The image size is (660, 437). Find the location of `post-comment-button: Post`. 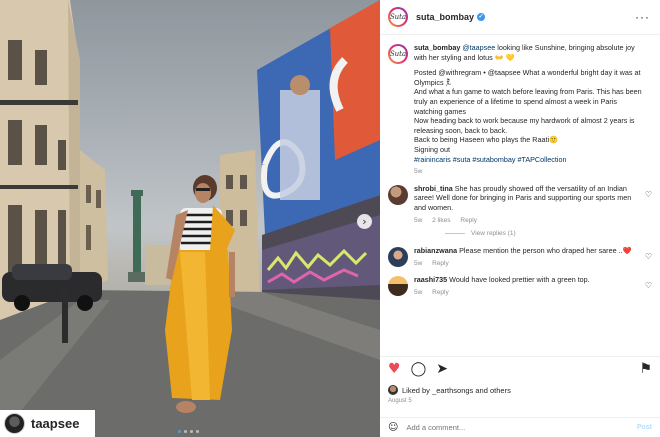

post-comment-button: Post is located at coordinates (644, 427).